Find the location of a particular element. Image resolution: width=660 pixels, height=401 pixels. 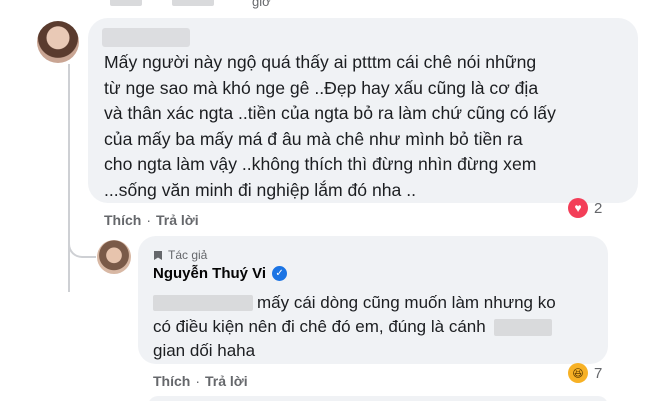

reply-line-3: gian dối haha is located at coordinates (204, 350).